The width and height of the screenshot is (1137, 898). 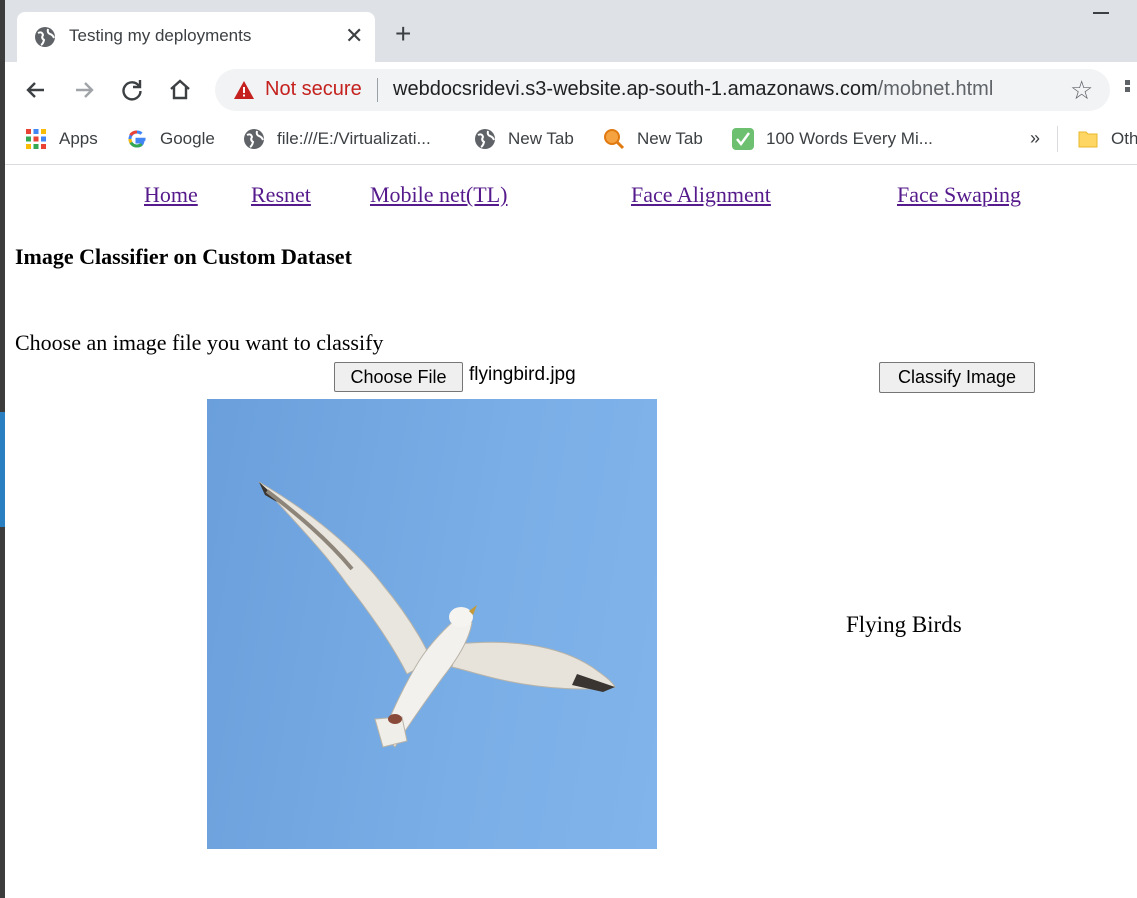 I want to click on nav-link-face-alignment: Face Alignment, so click(x=701, y=195).